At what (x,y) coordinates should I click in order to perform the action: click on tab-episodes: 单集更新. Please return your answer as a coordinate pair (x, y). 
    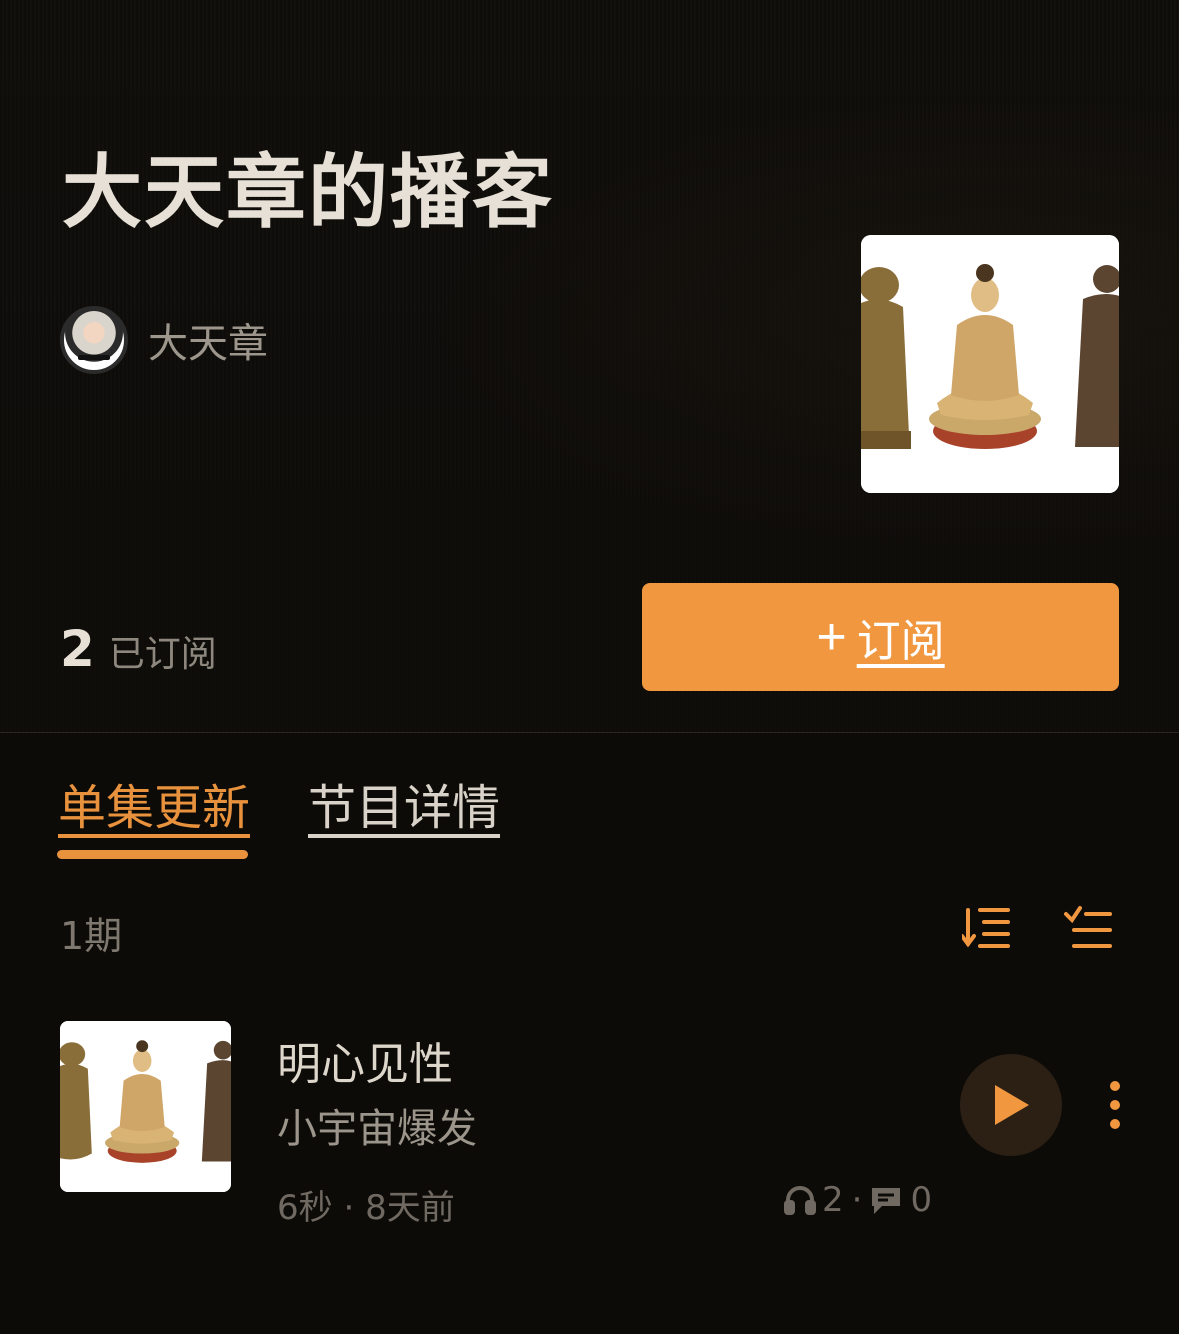
    Looking at the image, I should click on (154, 803).